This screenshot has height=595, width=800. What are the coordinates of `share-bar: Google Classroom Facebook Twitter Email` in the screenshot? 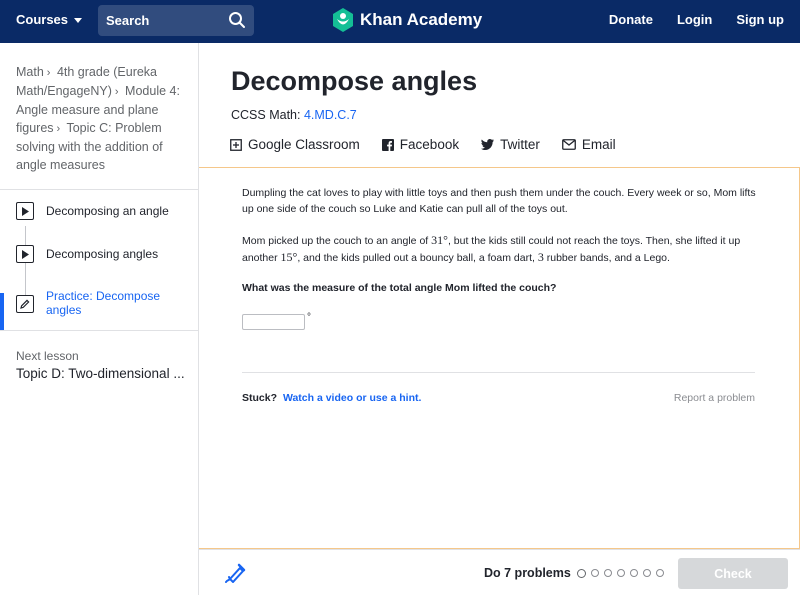 It's located at (423, 144).